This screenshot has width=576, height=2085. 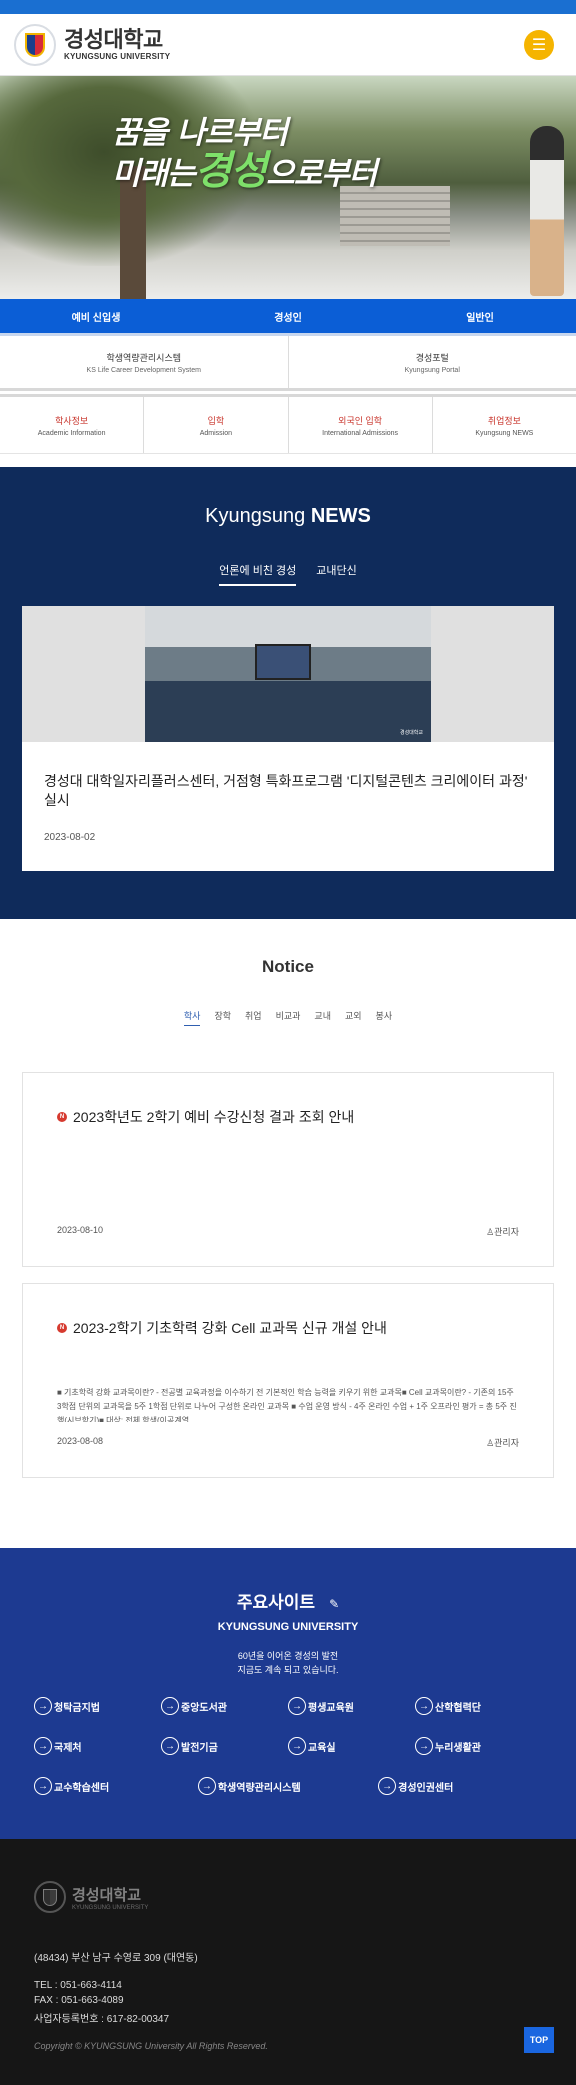 What do you see at coordinates (231, 170) in the screenshot?
I see `slogan-highlight: 경성` at bounding box center [231, 170].